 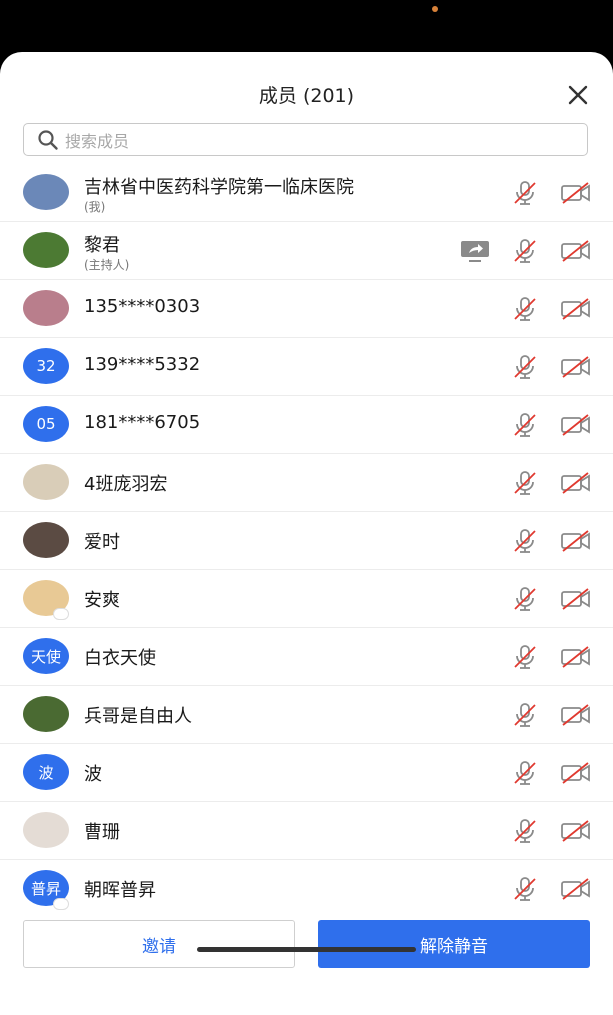 I want to click on member-name: 135****0303, so click(x=142, y=306).